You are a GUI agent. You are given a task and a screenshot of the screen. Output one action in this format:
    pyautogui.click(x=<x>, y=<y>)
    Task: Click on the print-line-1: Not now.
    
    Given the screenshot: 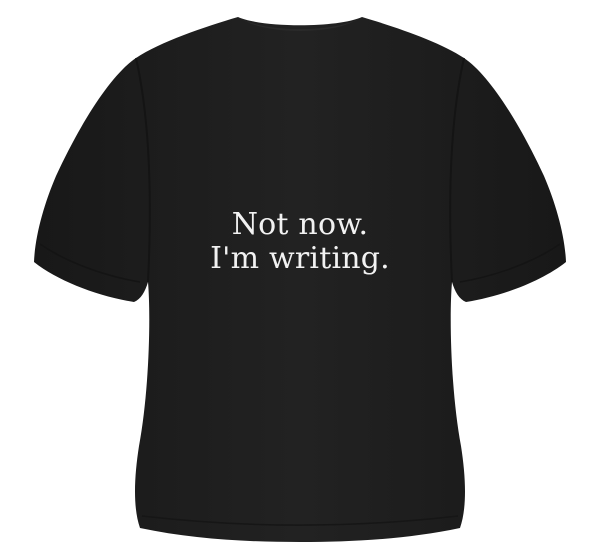 What is the action you would take?
    pyautogui.click(x=300, y=224)
    